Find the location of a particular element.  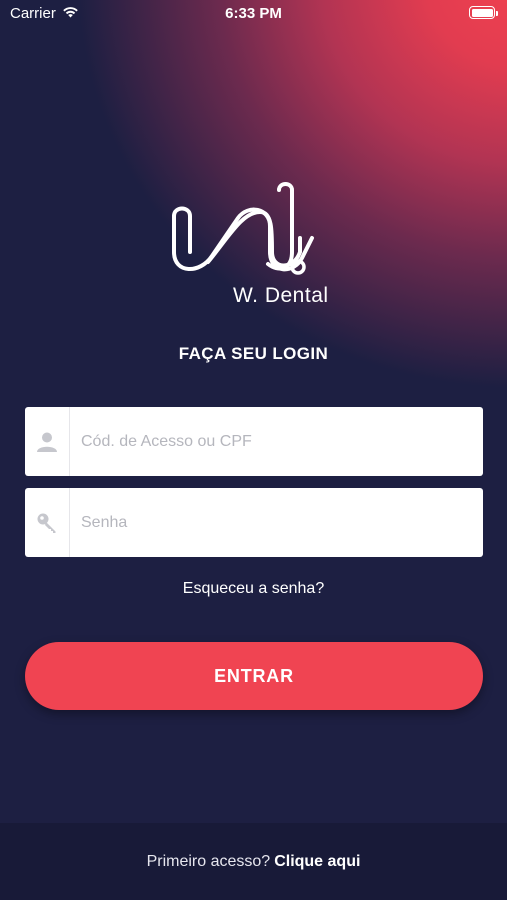

password-field is located at coordinates (254, 522).